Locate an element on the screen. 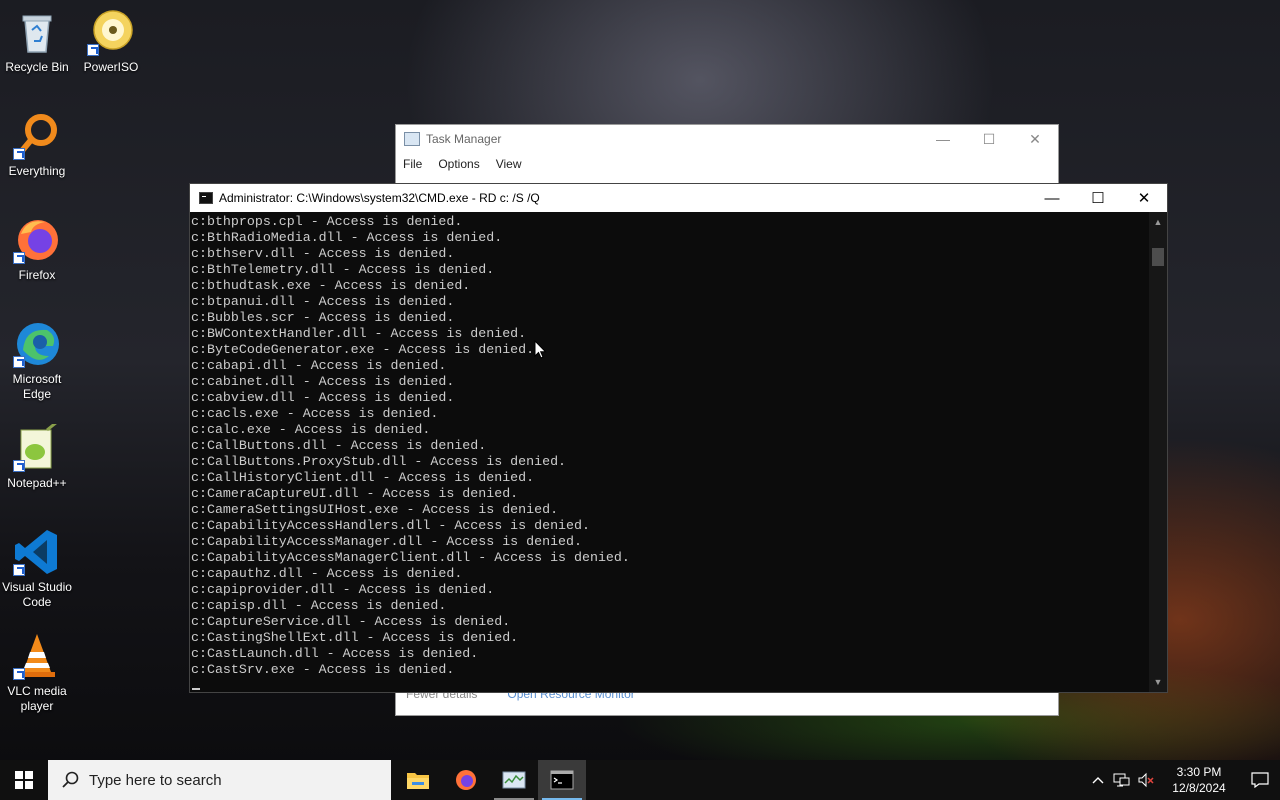  notification-center-button is located at coordinates (1260, 780).